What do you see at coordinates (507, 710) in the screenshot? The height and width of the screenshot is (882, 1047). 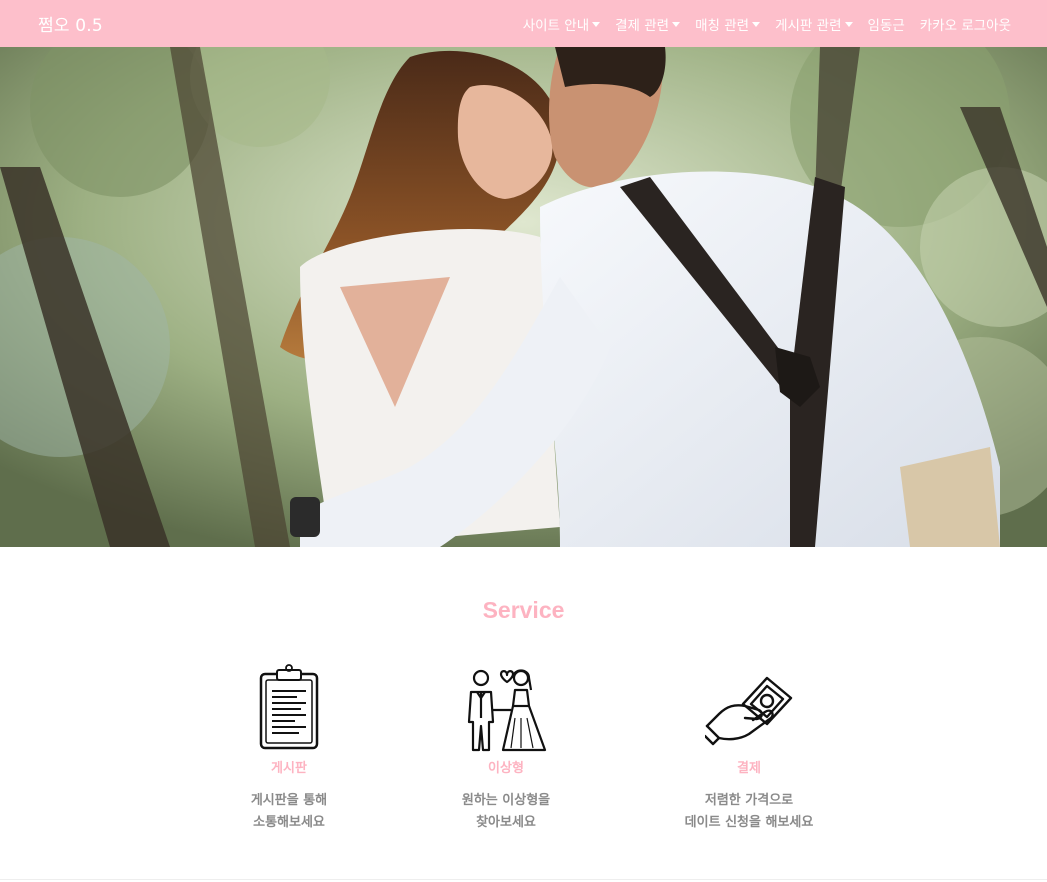 I see `bride-groom-icon` at bounding box center [507, 710].